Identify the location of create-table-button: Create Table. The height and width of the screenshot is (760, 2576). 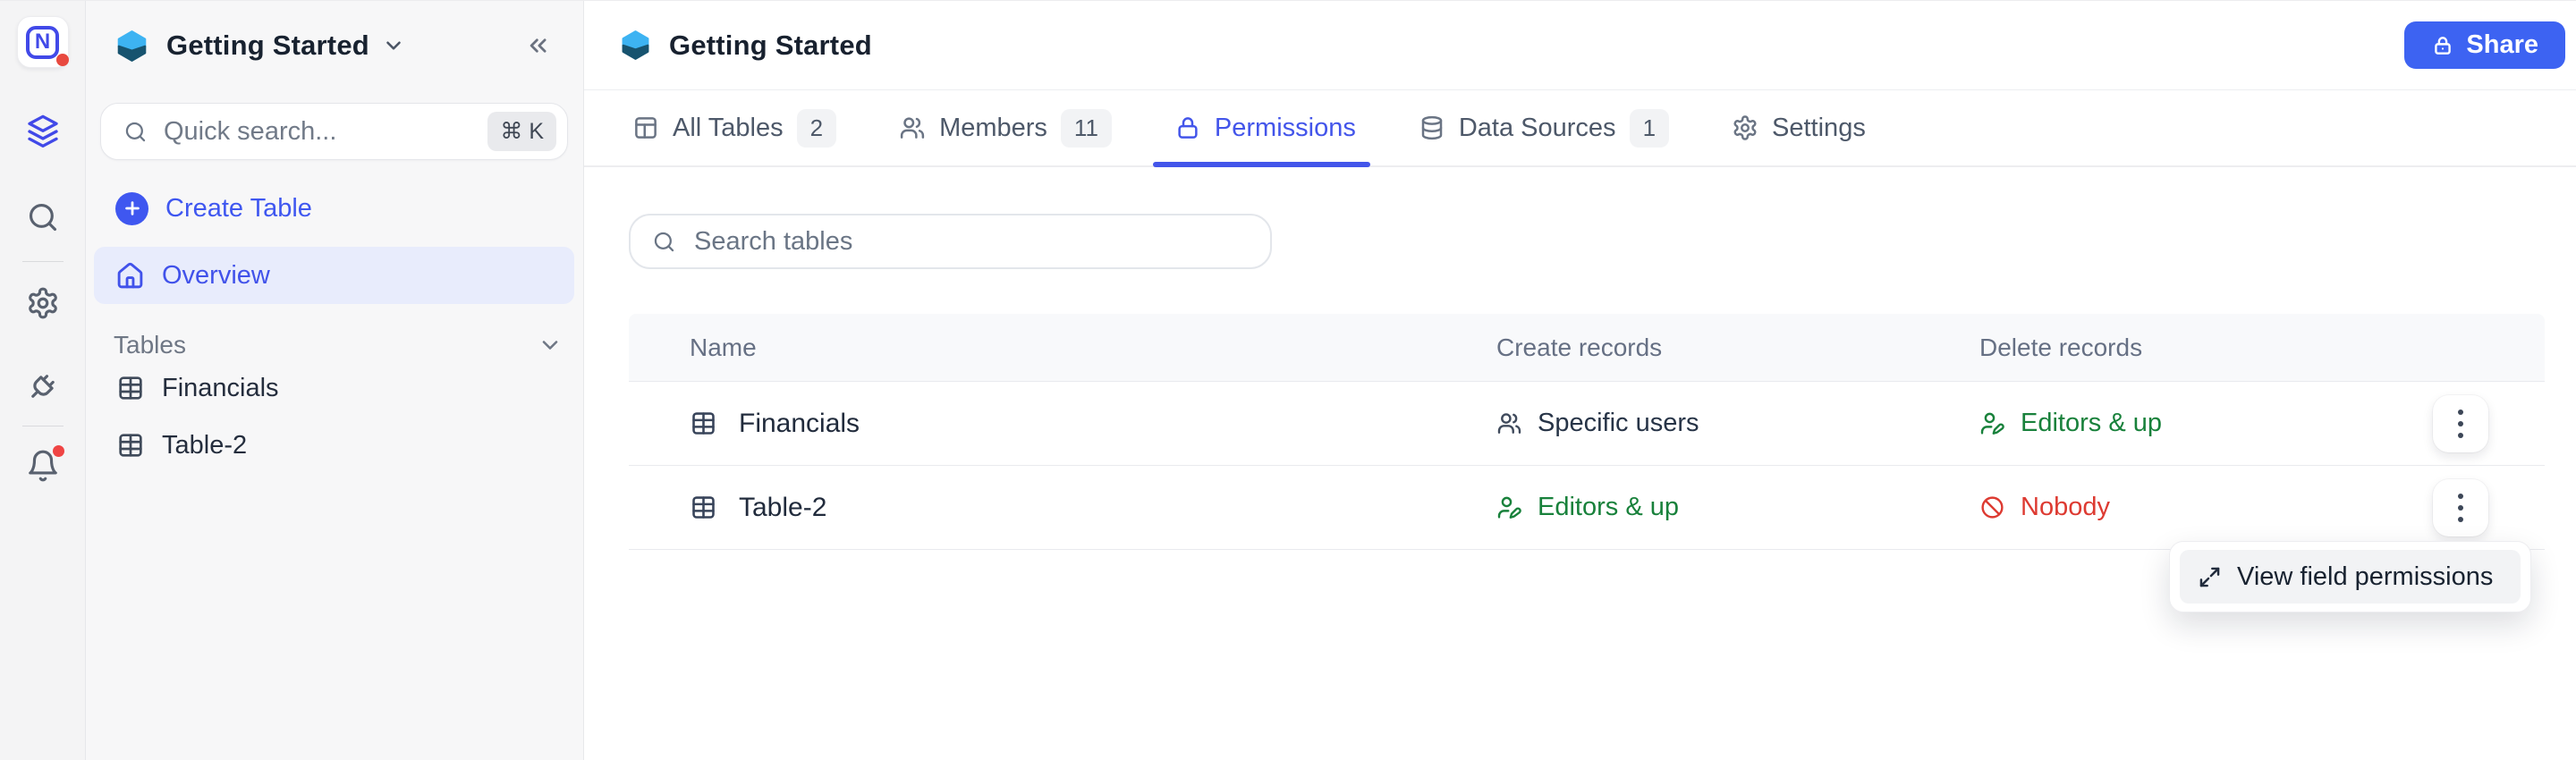
(342, 208).